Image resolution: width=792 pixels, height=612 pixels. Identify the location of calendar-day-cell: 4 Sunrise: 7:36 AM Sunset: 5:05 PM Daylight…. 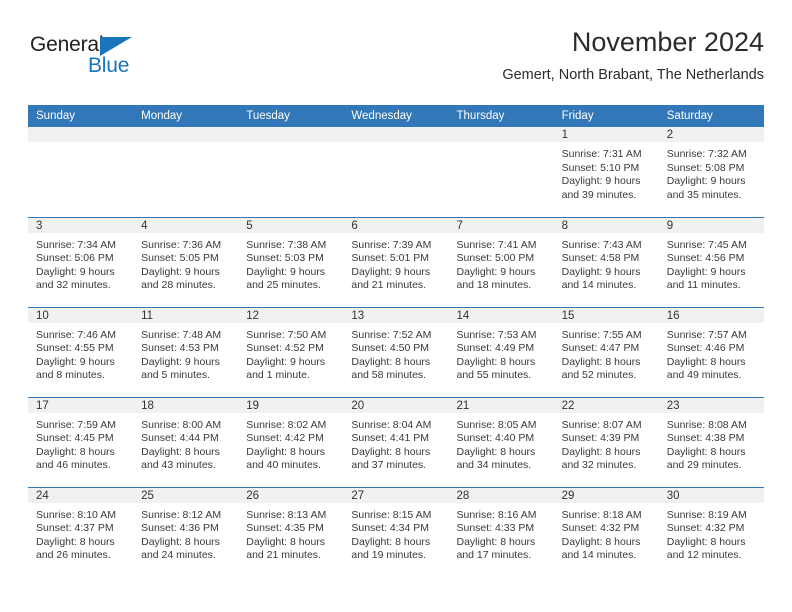
(186, 261).